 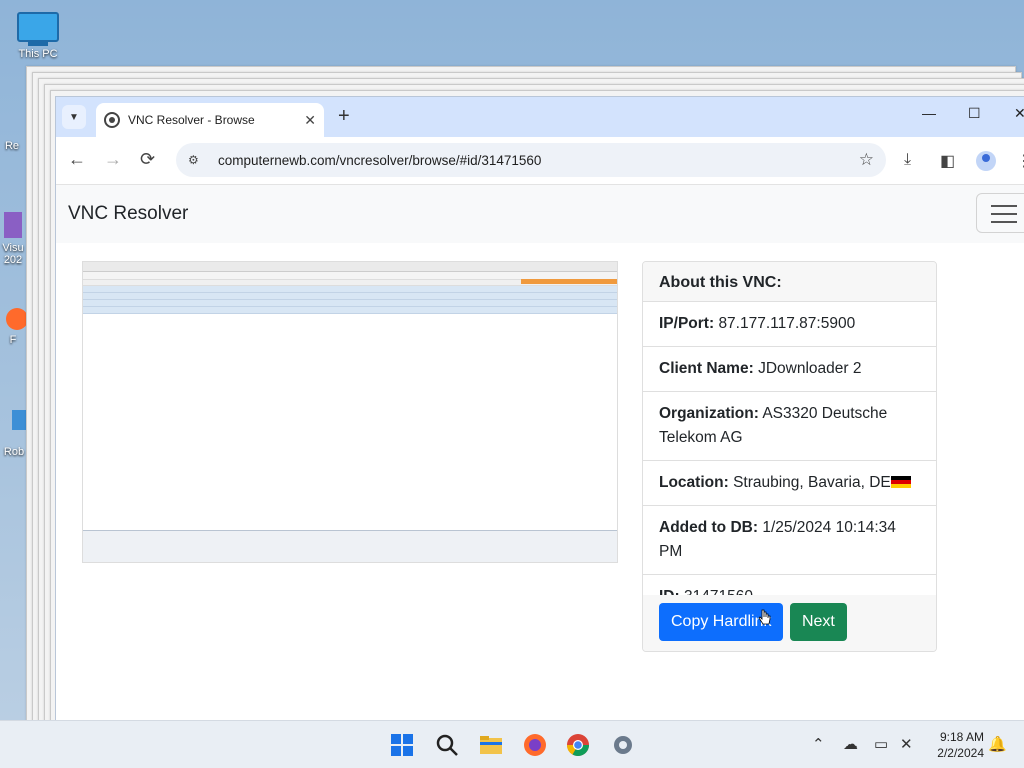 I want to click on desktop-icon-label: F, so click(x=13, y=340).